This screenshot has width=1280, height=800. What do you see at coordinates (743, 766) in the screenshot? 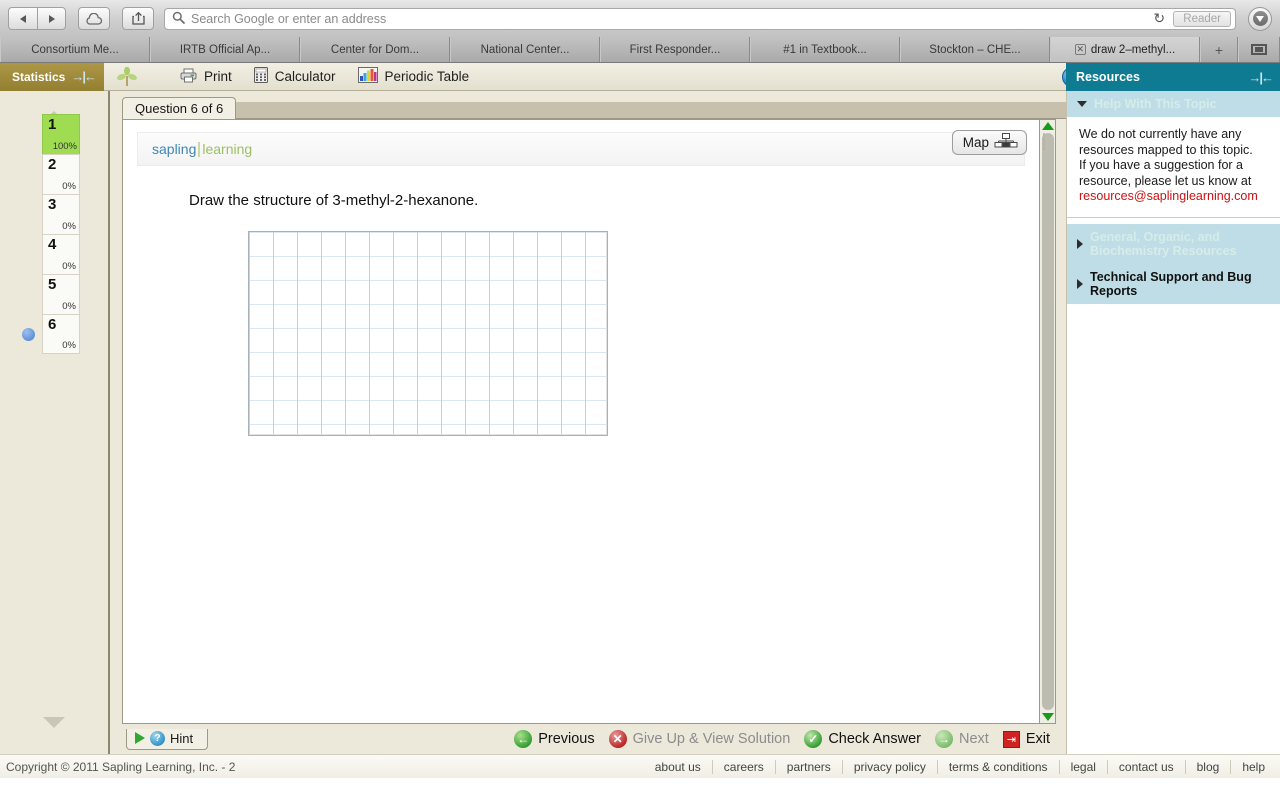
I see `footer-link-careers: careers` at bounding box center [743, 766].